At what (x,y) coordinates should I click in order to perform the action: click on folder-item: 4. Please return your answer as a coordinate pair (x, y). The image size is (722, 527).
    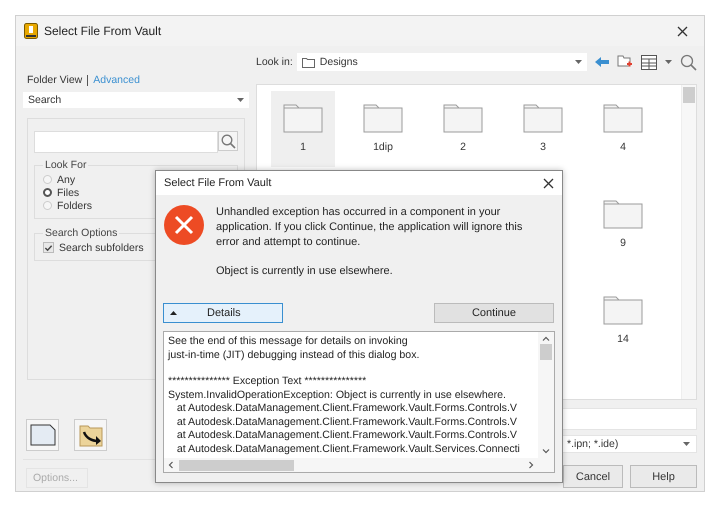
    Looking at the image, I should click on (623, 129).